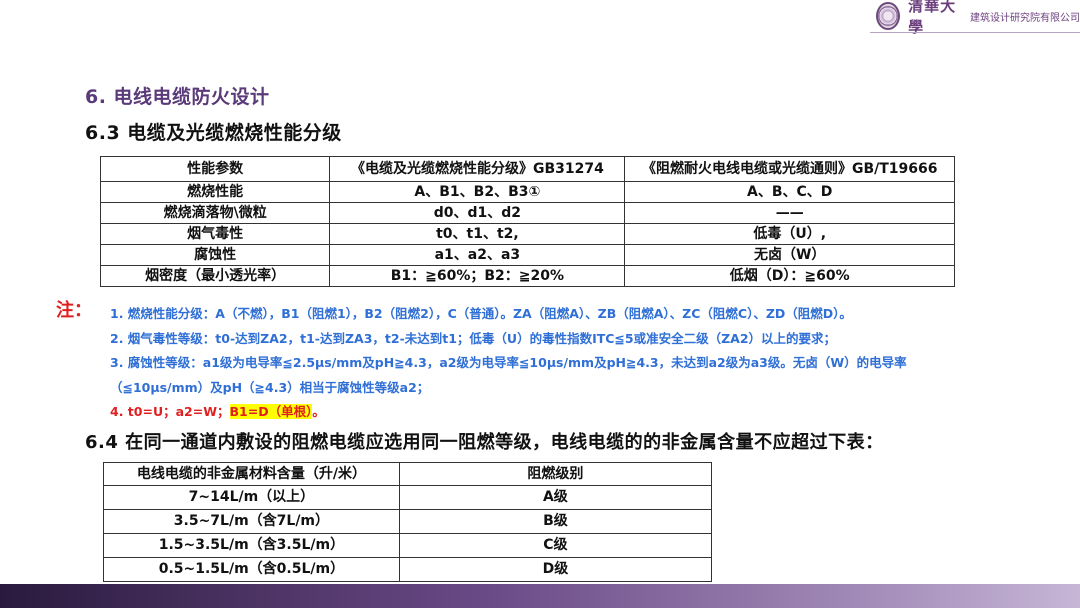 Image resolution: width=1080 pixels, height=608 pixels. What do you see at coordinates (251, 521) in the screenshot?
I see `table-cell: 3.5~7L/m（含7L/m）` at bounding box center [251, 521].